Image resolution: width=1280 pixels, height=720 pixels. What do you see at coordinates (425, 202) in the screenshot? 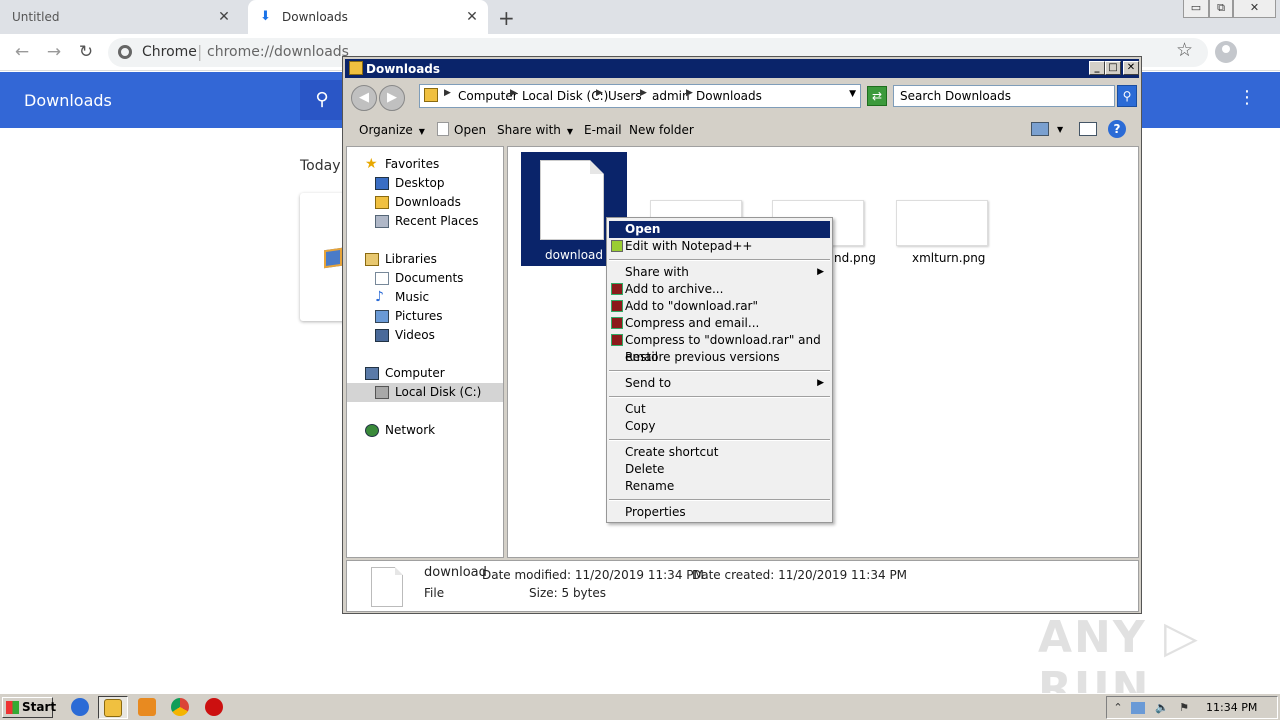
I see `nav-downloads: Downloads` at bounding box center [425, 202].